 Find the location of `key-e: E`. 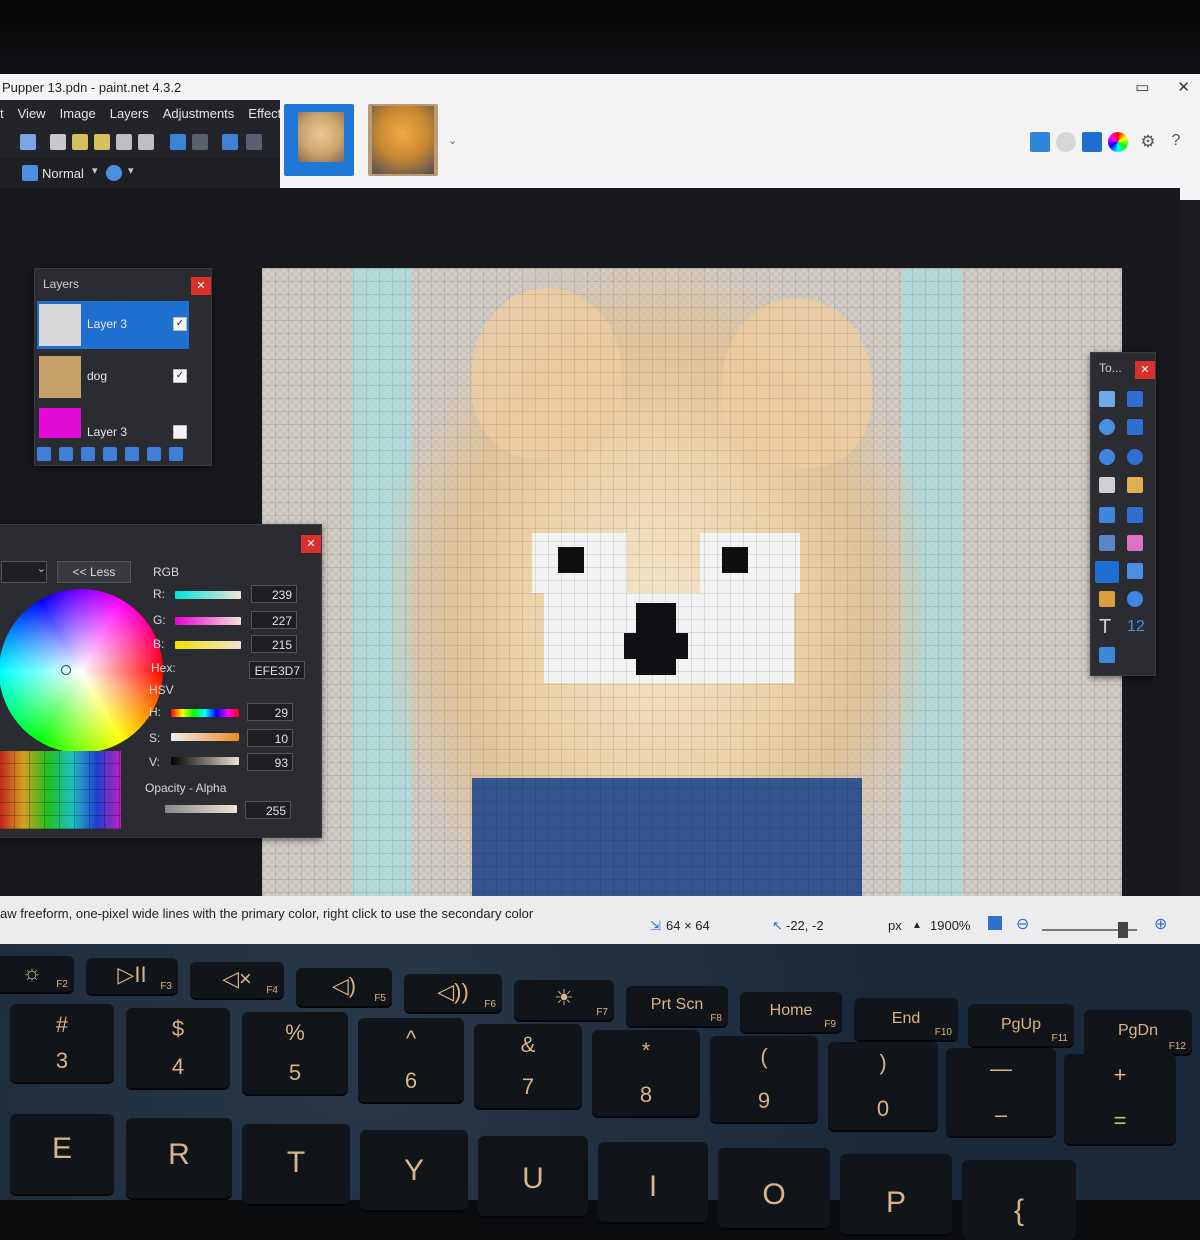

key-e: E is located at coordinates (62, 1154).